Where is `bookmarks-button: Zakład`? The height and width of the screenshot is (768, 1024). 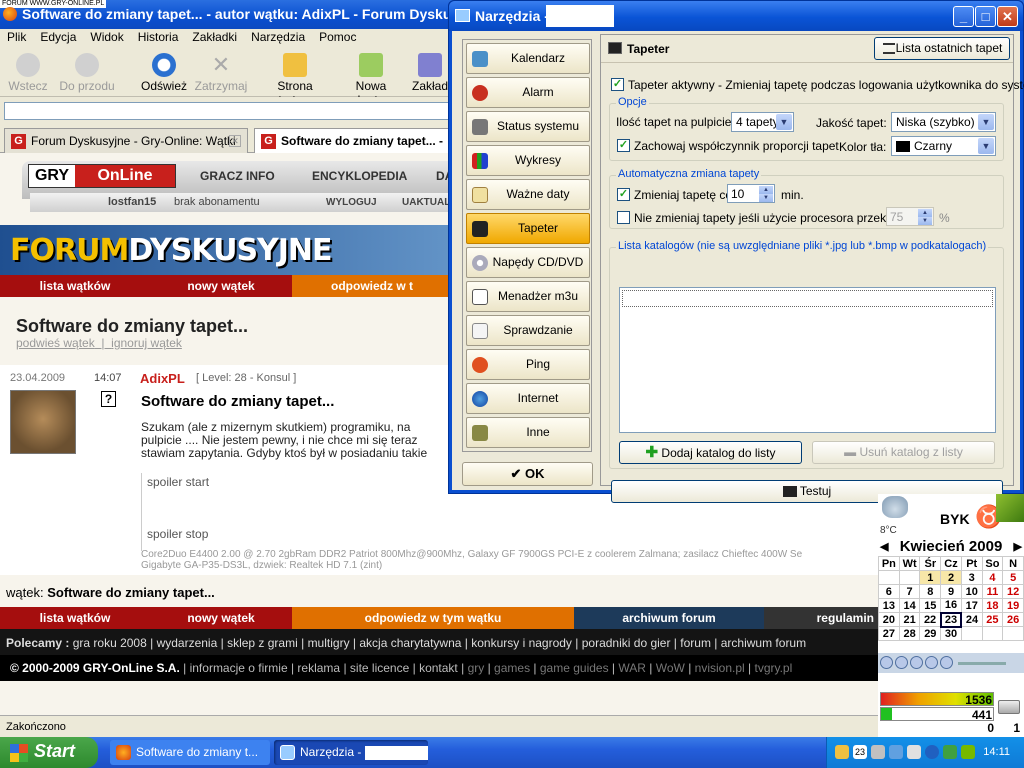
bookmarks-button: Zakład is located at coordinates (430, 72).